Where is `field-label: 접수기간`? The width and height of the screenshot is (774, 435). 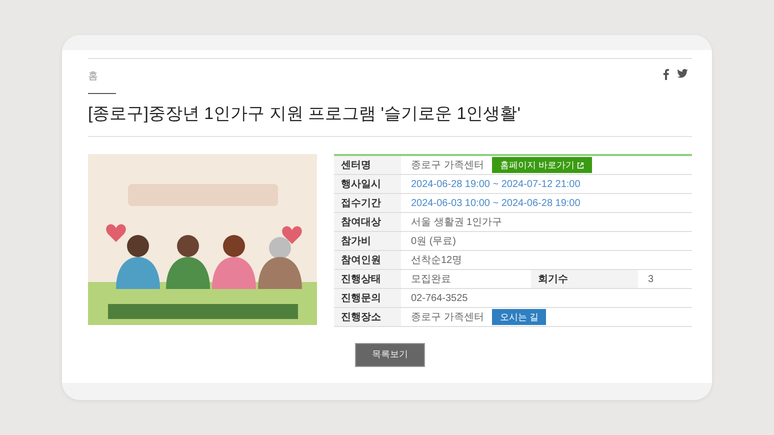
field-label: 접수기간 is located at coordinates (367, 203).